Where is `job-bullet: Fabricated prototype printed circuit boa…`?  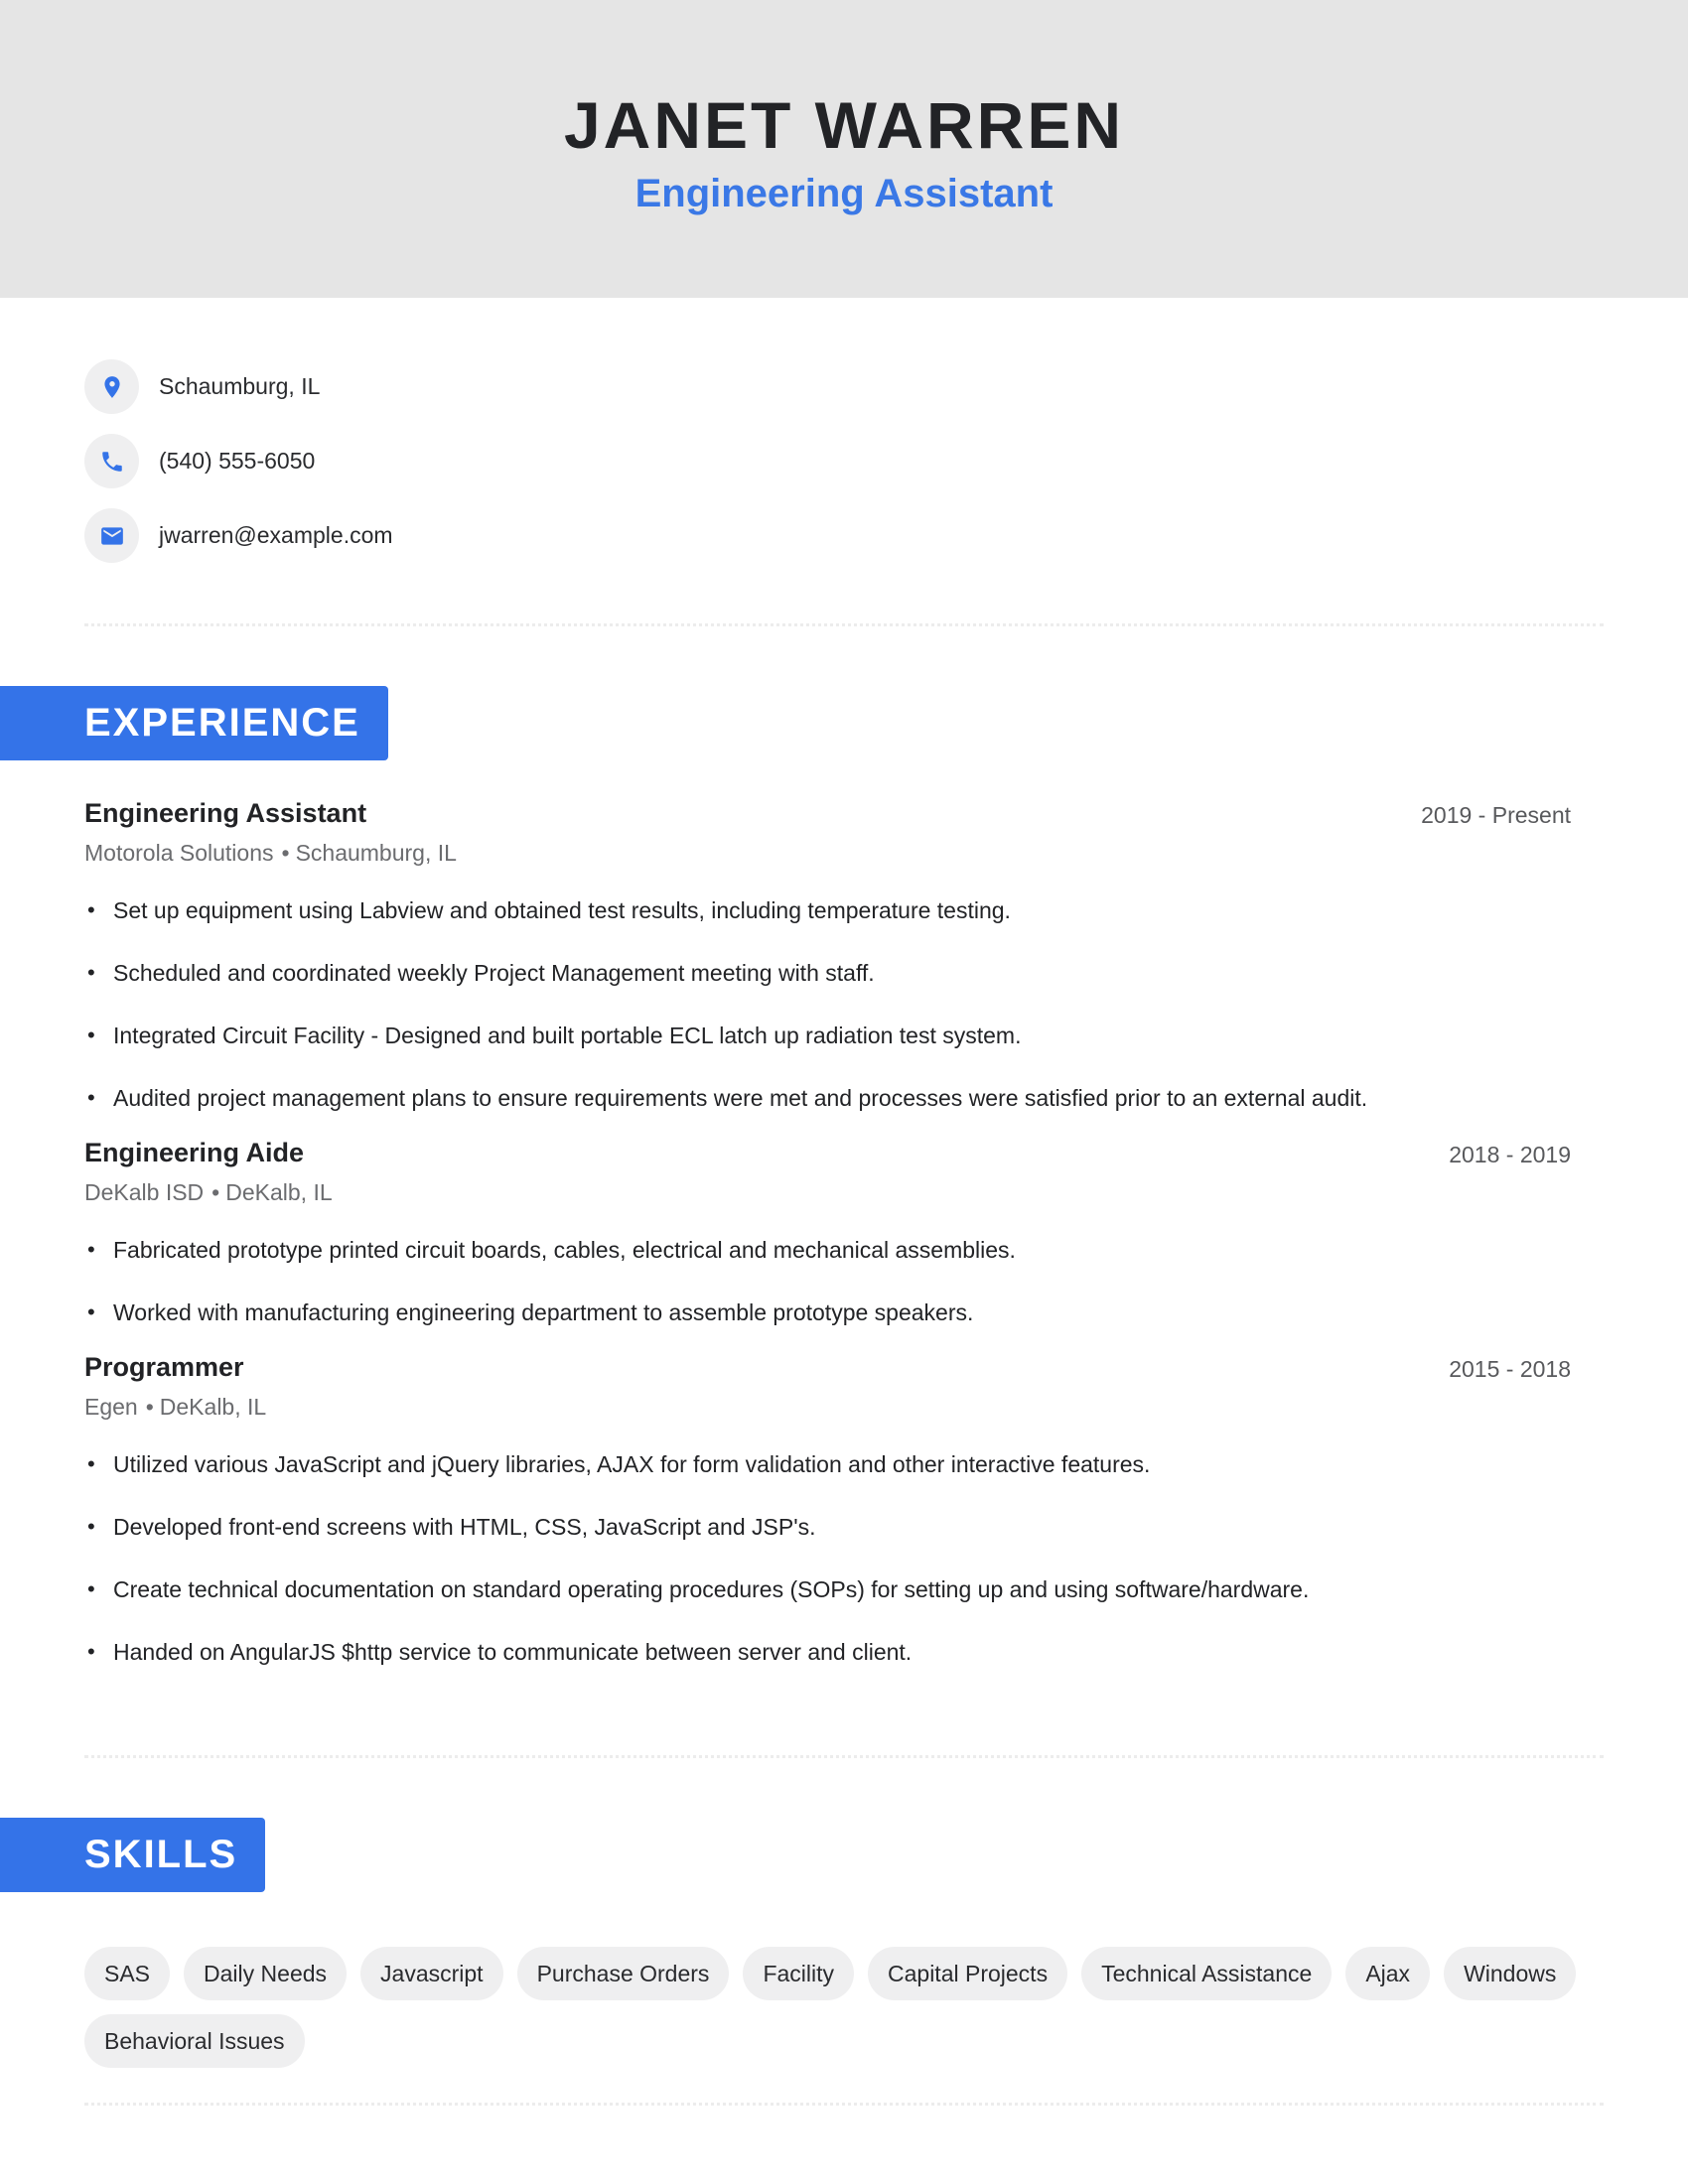 job-bullet: Fabricated prototype printed circuit boa… is located at coordinates (827, 1266).